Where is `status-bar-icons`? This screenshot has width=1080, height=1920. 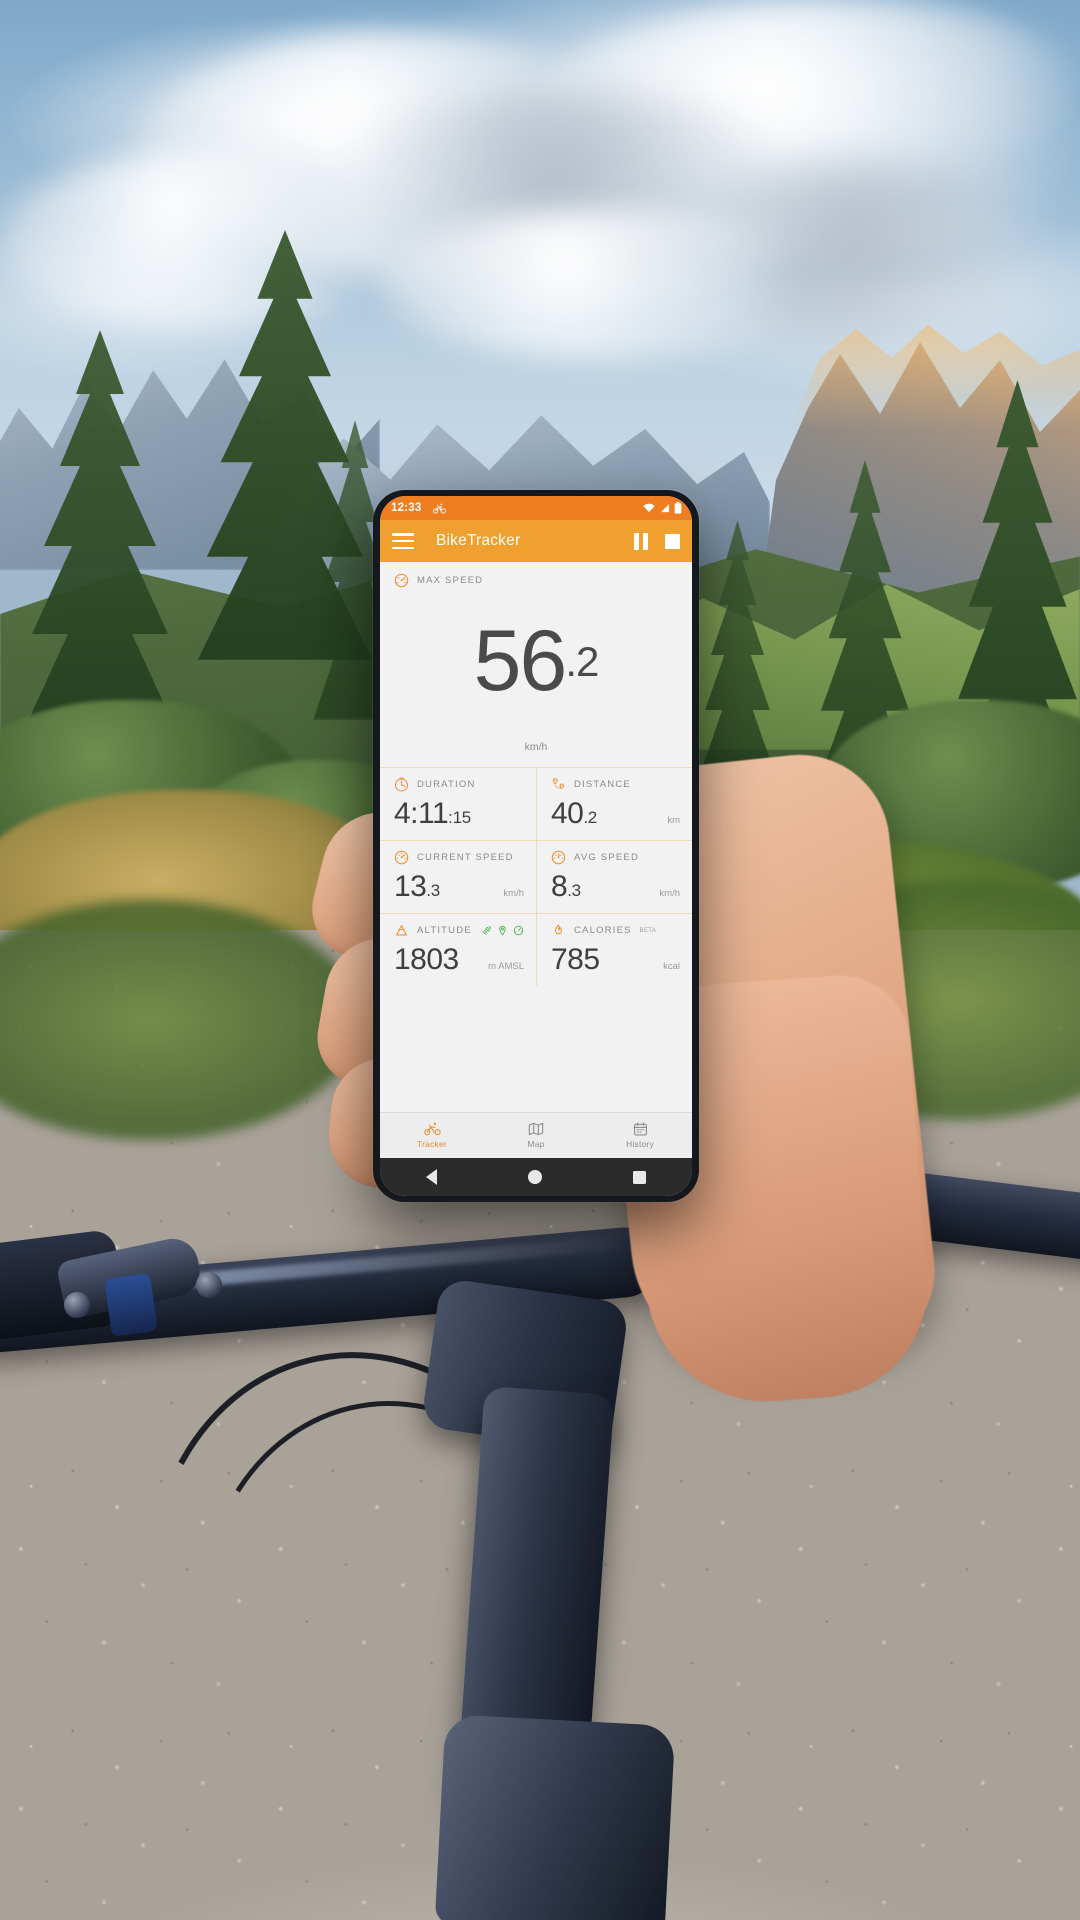
status-bar-icons is located at coordinates (662, 508).